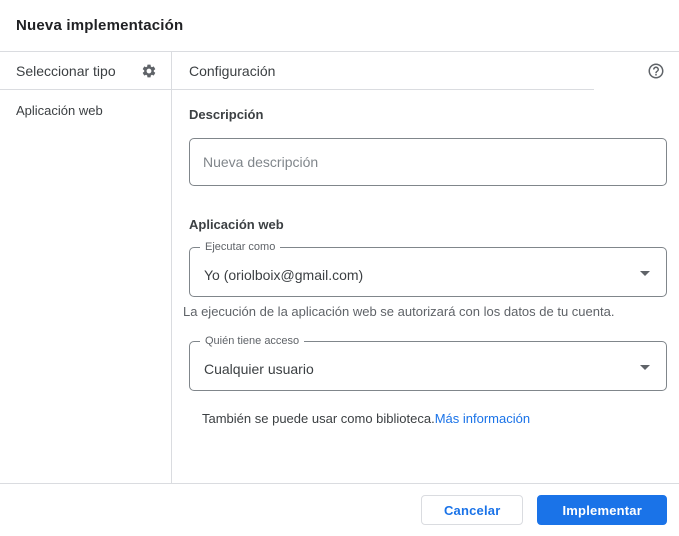 The image size is (679, 536). I want to click on configuration-header-title: Configuración, so click(383, 71).